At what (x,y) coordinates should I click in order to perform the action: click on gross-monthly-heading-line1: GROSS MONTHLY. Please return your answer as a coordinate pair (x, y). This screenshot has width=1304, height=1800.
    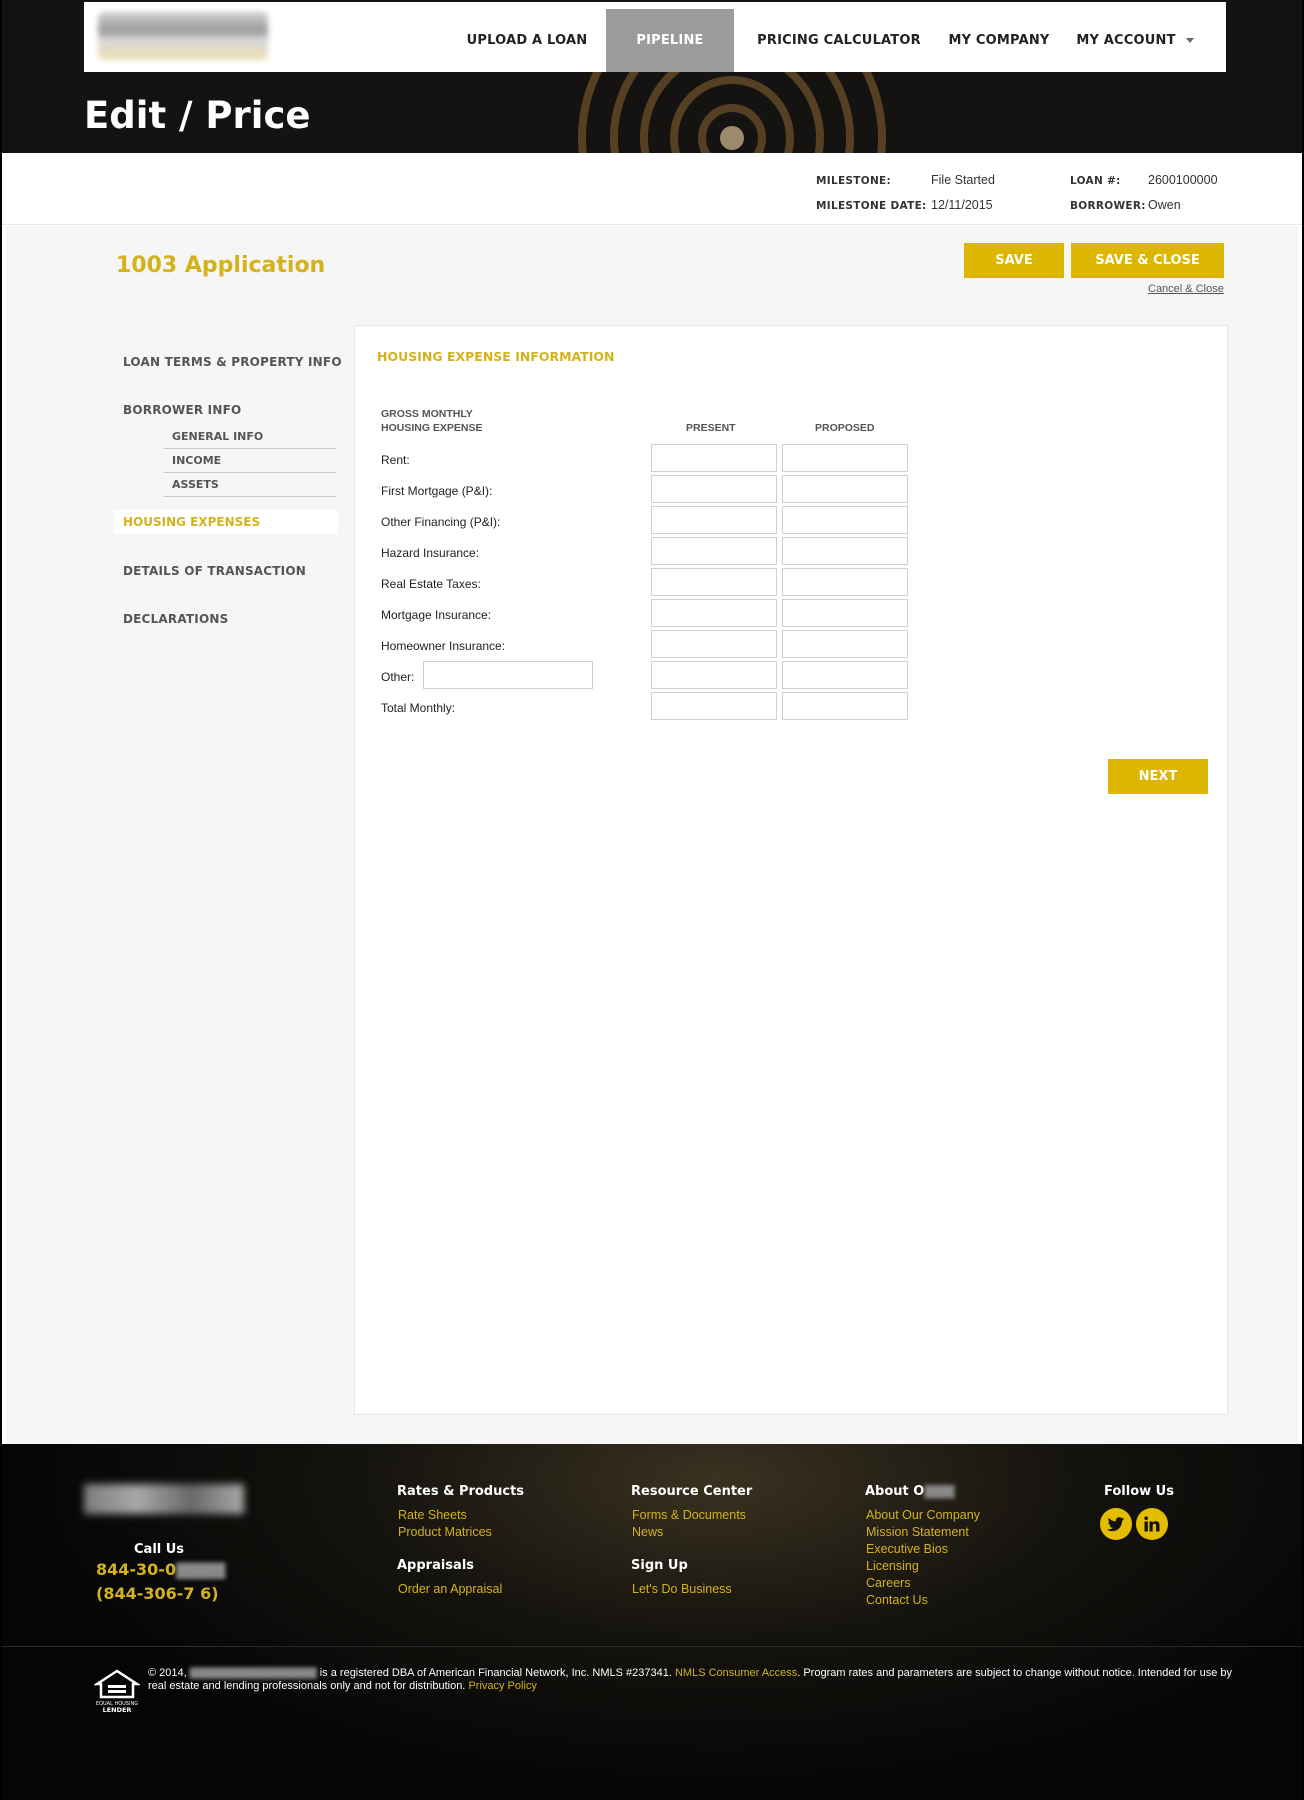
    Looking at the image, I should click on (427, 414).